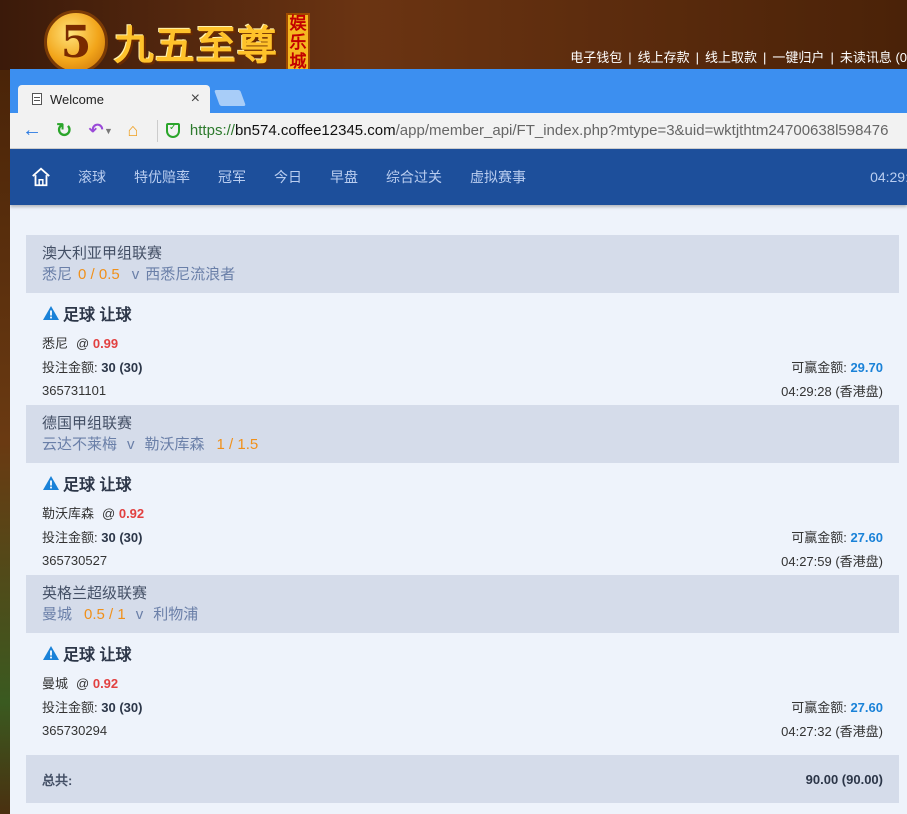  I want to click on sports-nav: 滚球 特优赔率 冠军 今日 早盘 综合过关 虚拟赛事 04:29:, so click(458, 177).